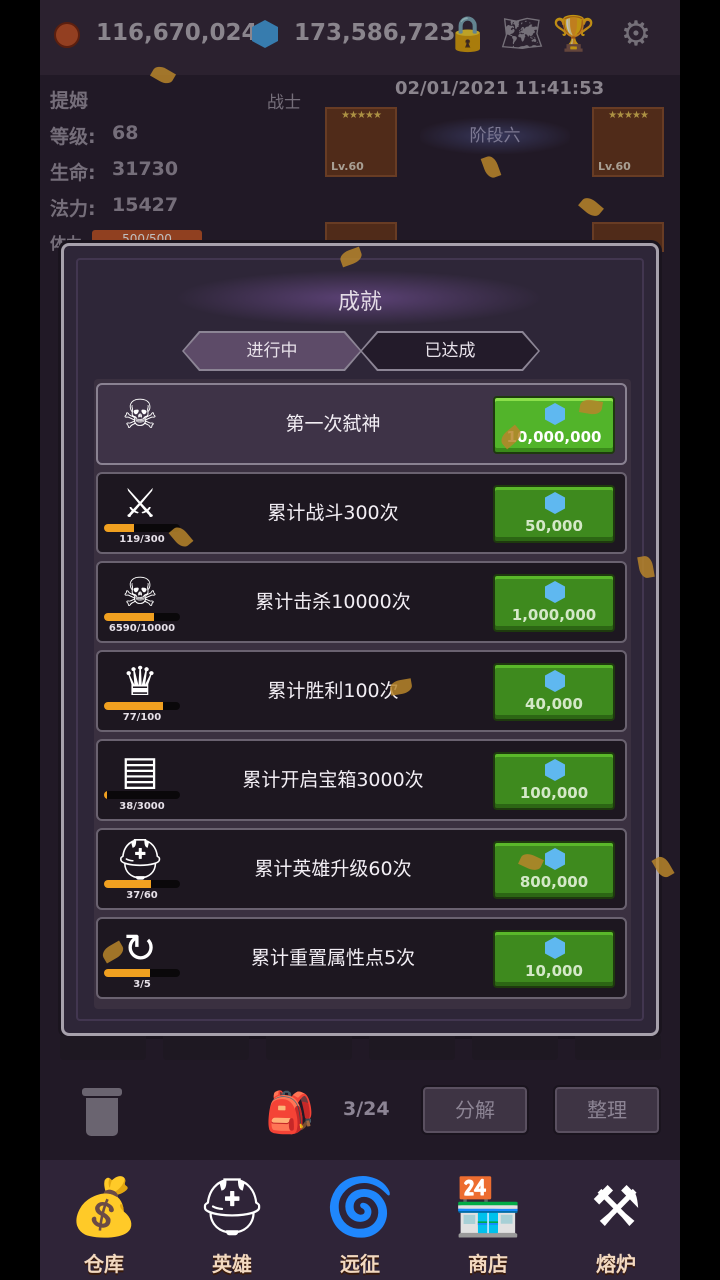 The image size is (720, 1280). Describe the element at coordinates (142, 984) in the screenshot. I see `progress-text: 3/5` at that location.